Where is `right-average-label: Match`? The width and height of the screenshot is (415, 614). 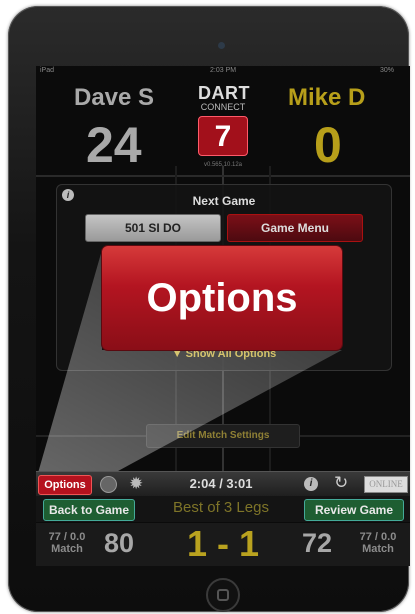
right-average-label: Match is located at coordinates (378, 549).